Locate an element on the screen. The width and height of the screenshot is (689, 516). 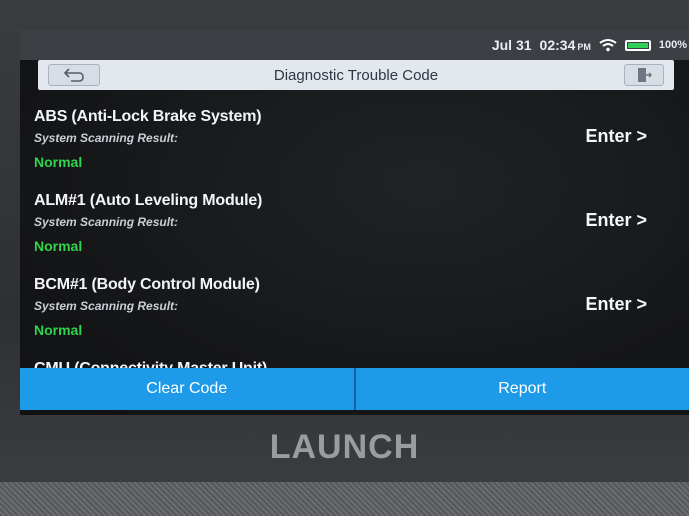
title-bar: Diagnostic Trouble Code is located at coordinates (356, 75).